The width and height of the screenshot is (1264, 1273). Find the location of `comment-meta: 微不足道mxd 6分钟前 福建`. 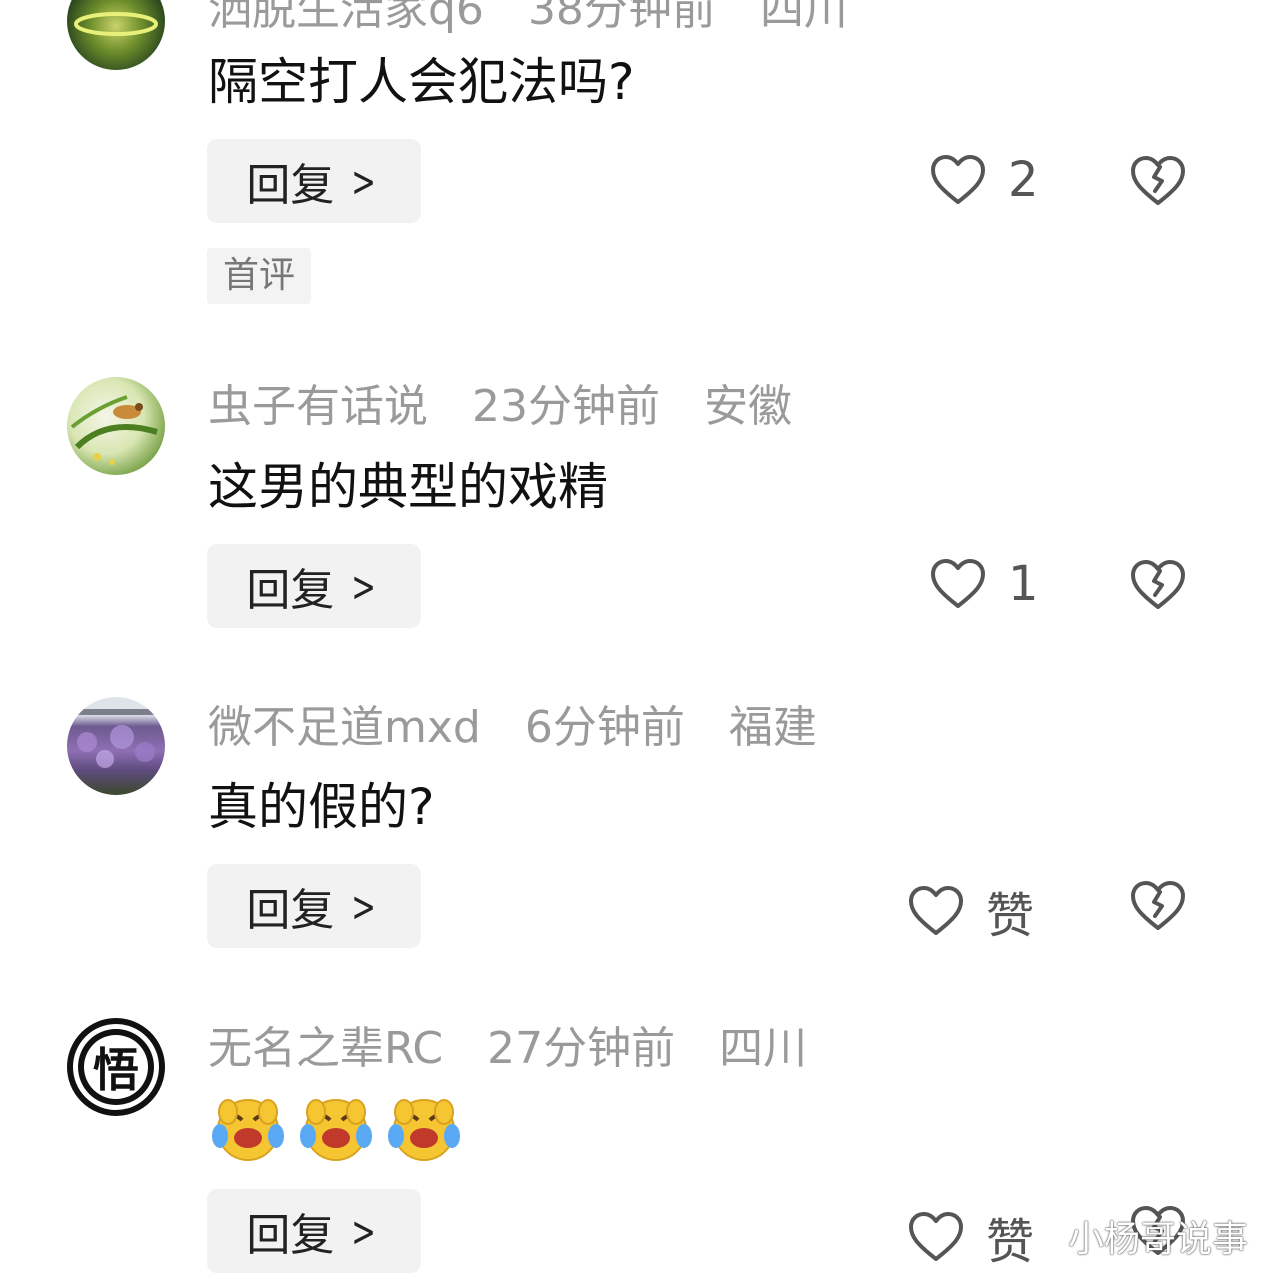

comment-meta: 微不足道mxd 6分钟前 福建 is located at coordinates (527, 728).